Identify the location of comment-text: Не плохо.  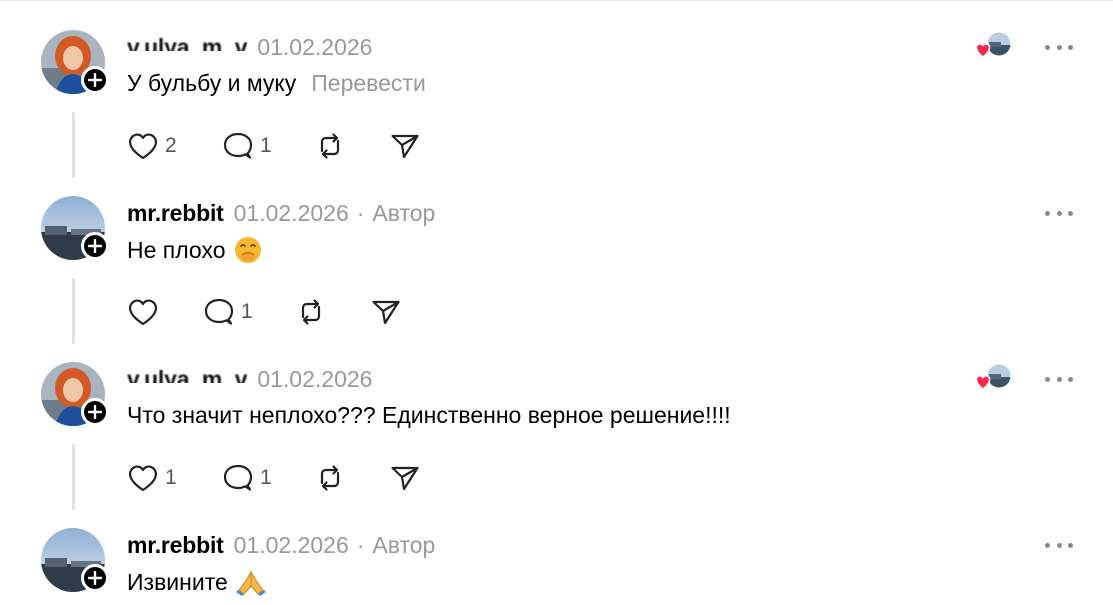
(176, 249).